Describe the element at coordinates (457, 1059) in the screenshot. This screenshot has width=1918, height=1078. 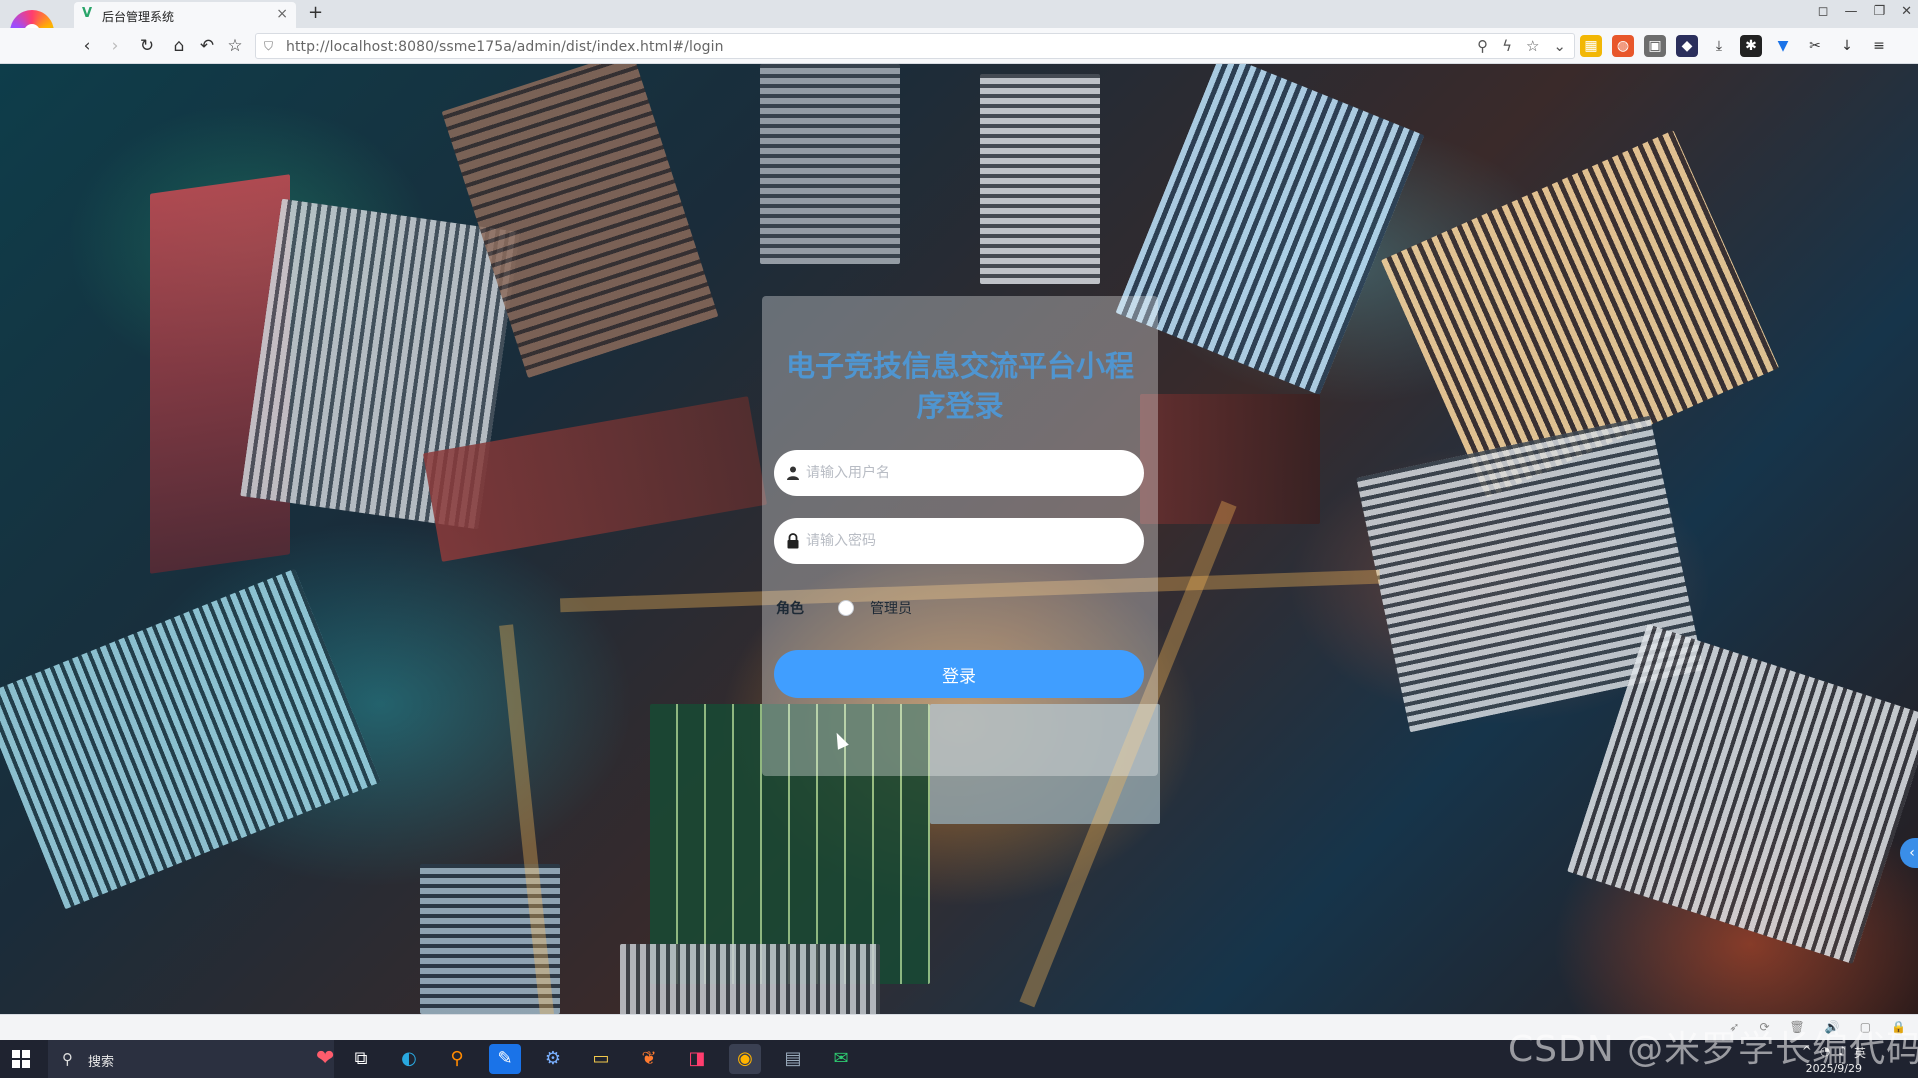
I see `search-app-icon: ⚲` at that location.